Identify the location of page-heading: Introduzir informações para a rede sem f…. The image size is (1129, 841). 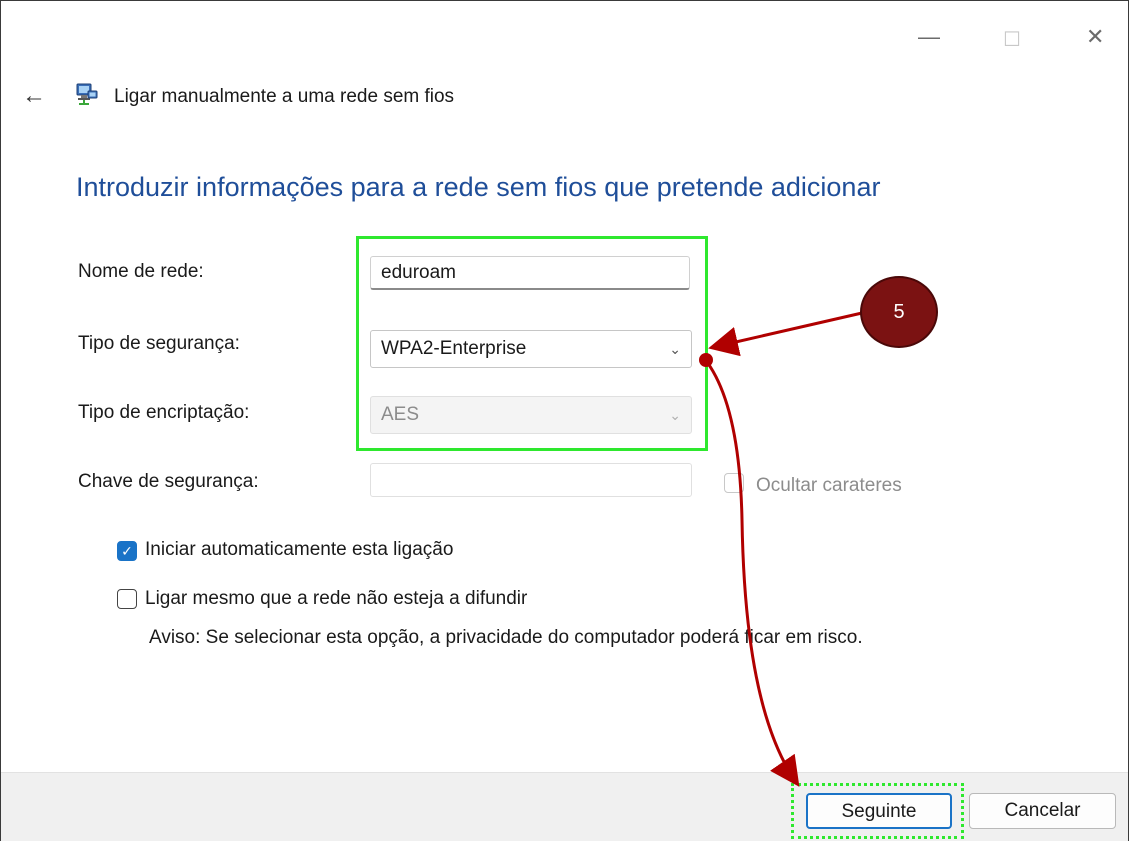
(478, 187).